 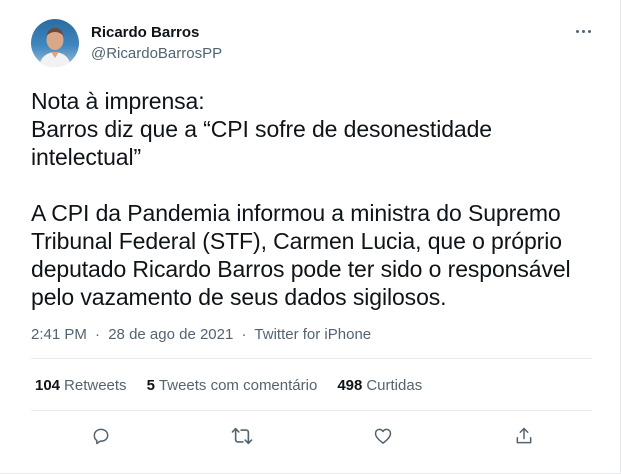 What do you see at coordinates (170, 334) in the screenshot?
I see `tweet-date: 28 de ago de 2021` at bounding box center [170, 334].